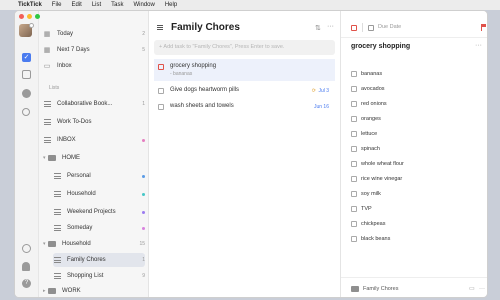  Describe the element at coordinates (94, 290) in the screenshot. I see `sidebar-folder-work: ▸ WORK` at that location.